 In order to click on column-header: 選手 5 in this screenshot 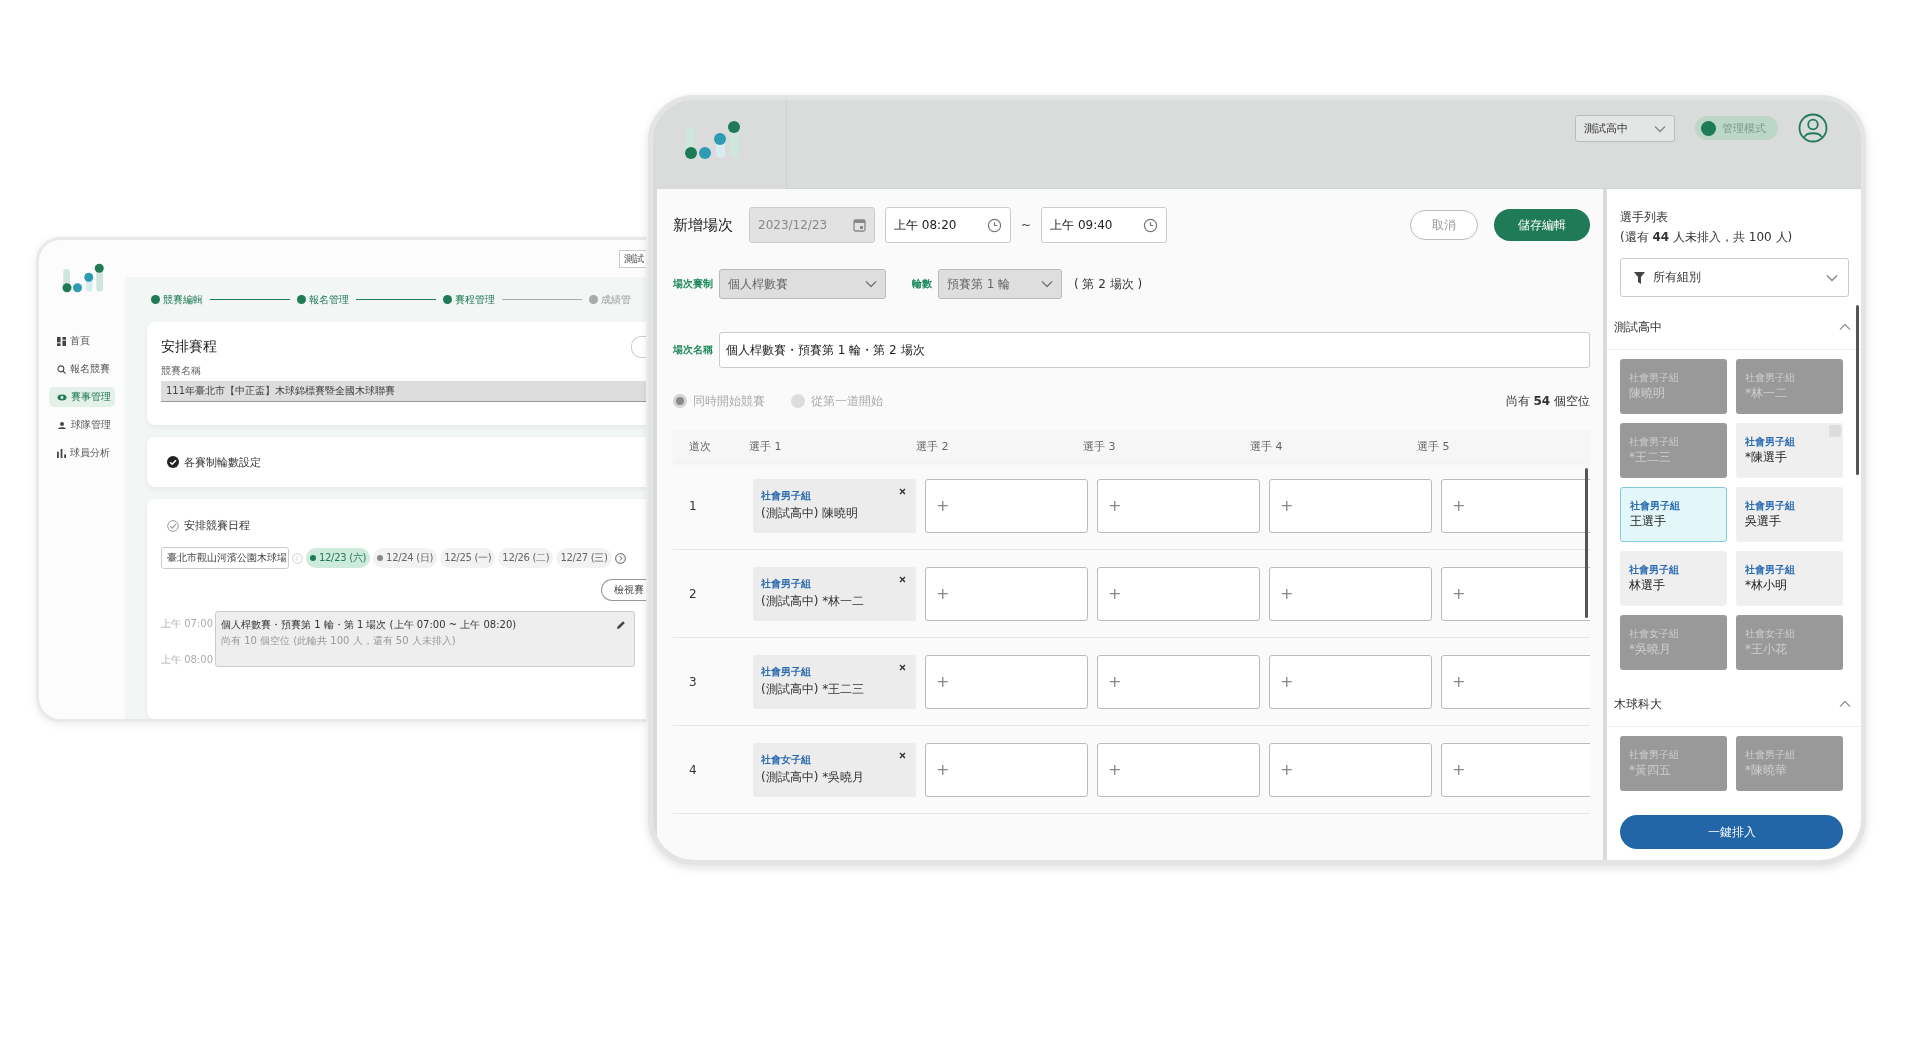, I will do `click(1434, 446)`.